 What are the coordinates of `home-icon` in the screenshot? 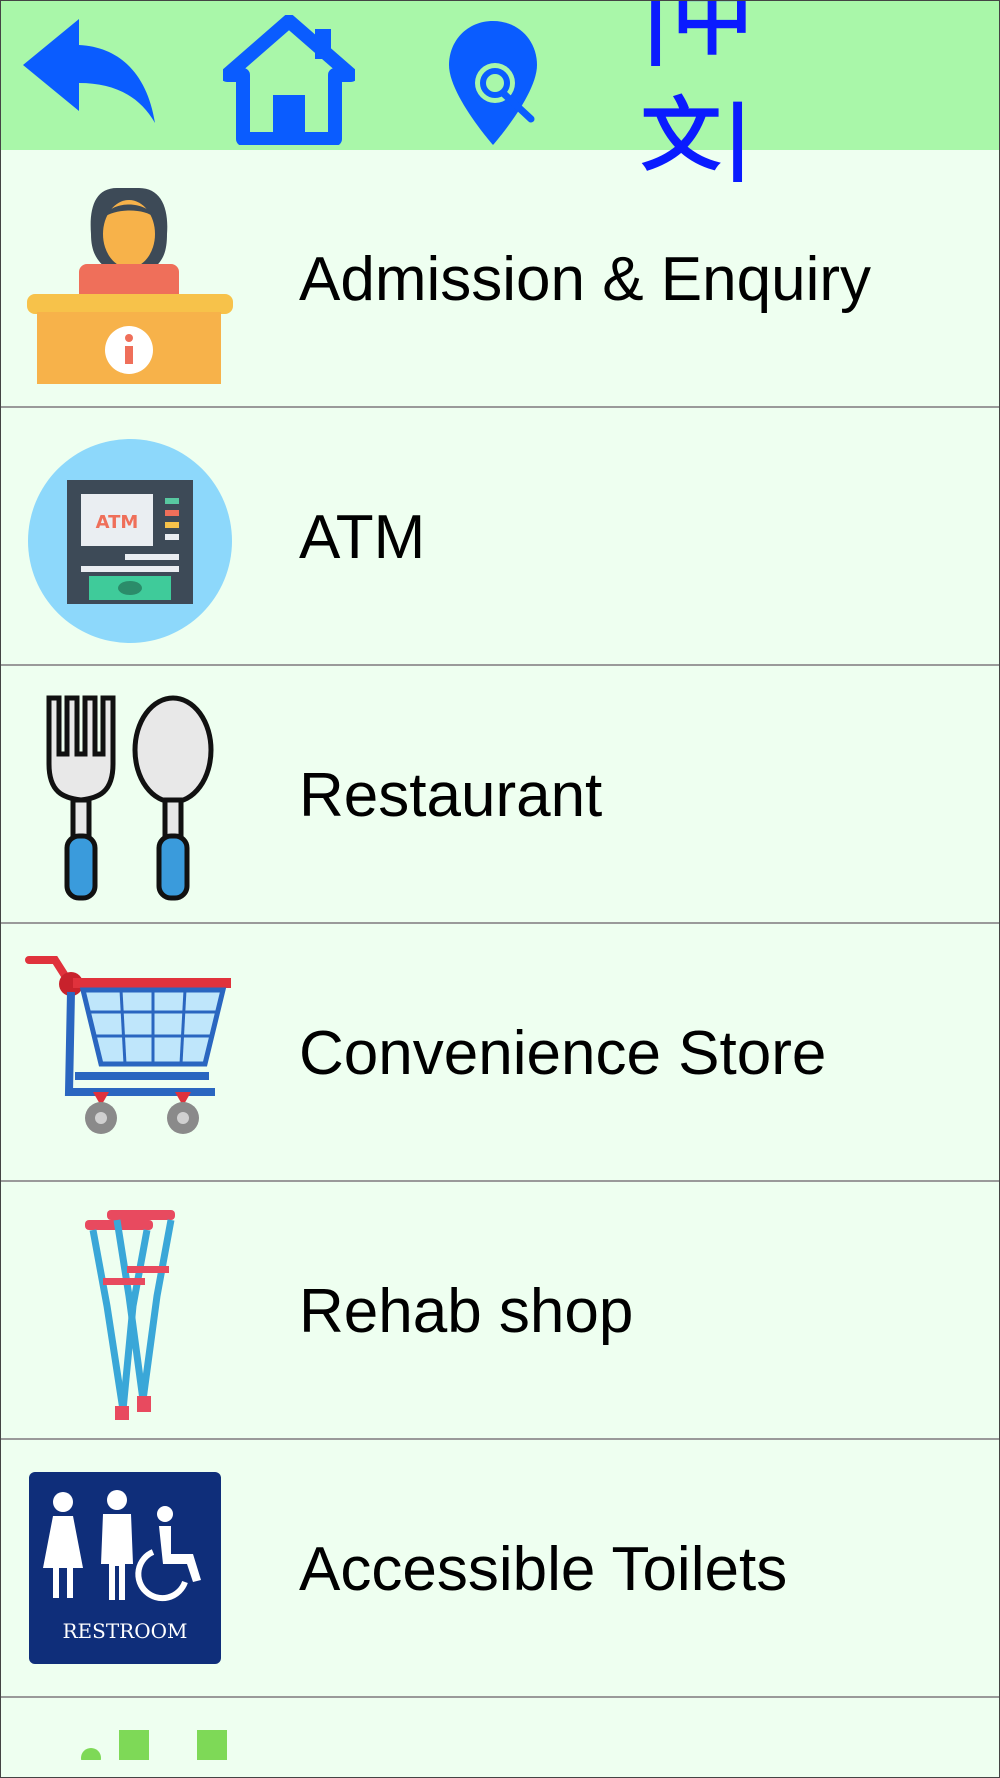 It's located at (289, 80).